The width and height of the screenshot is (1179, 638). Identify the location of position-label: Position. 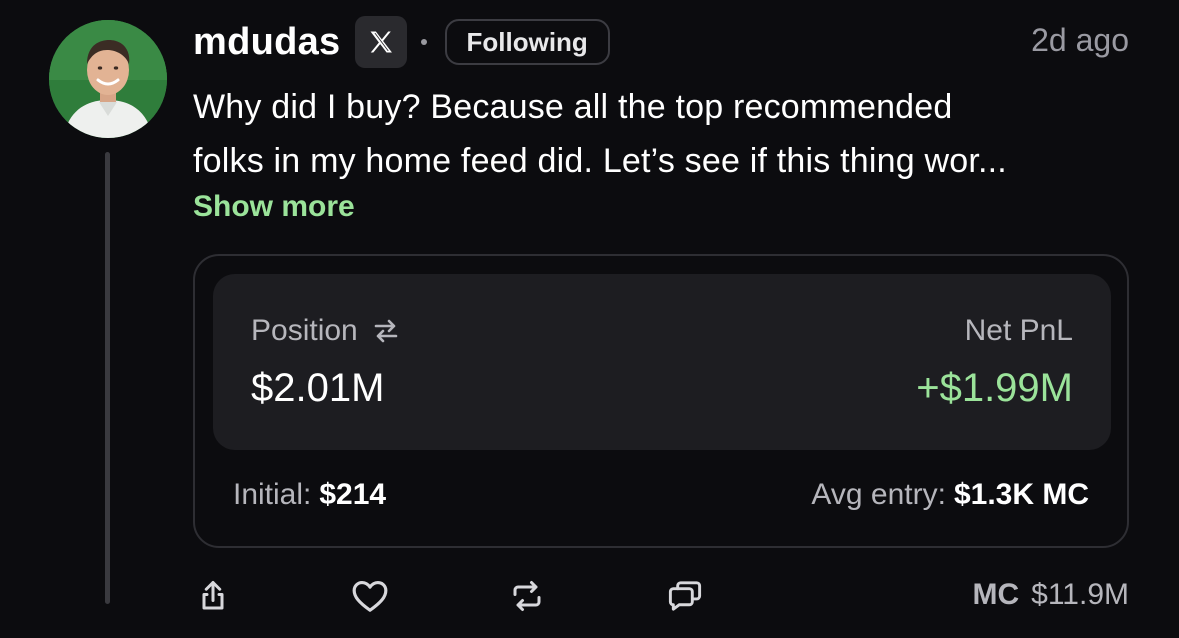
(304, 330).